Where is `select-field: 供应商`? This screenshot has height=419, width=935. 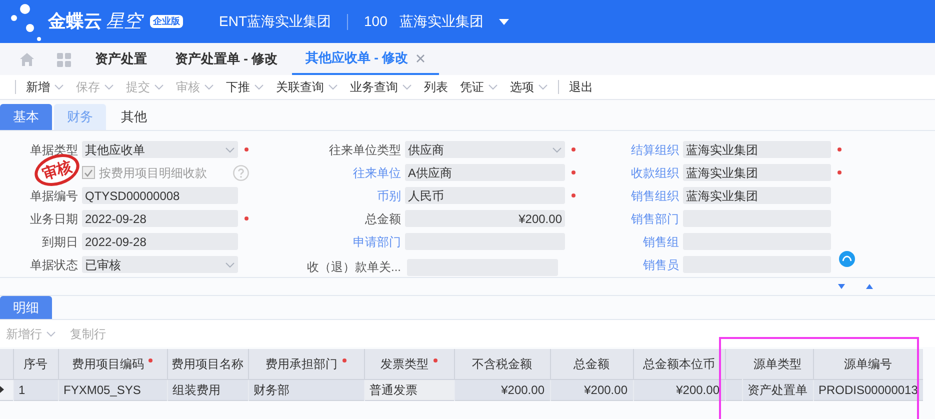 select-field: 供应商 is located at coordinates (485, 149).